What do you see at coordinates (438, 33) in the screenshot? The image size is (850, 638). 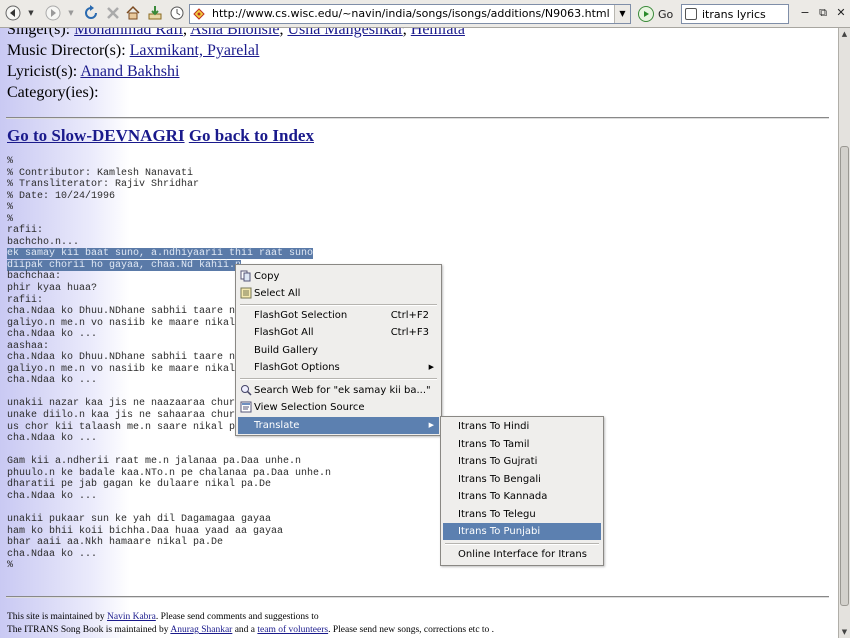 I see `singer-link: Hemlata` at bounding box center [438, 33].